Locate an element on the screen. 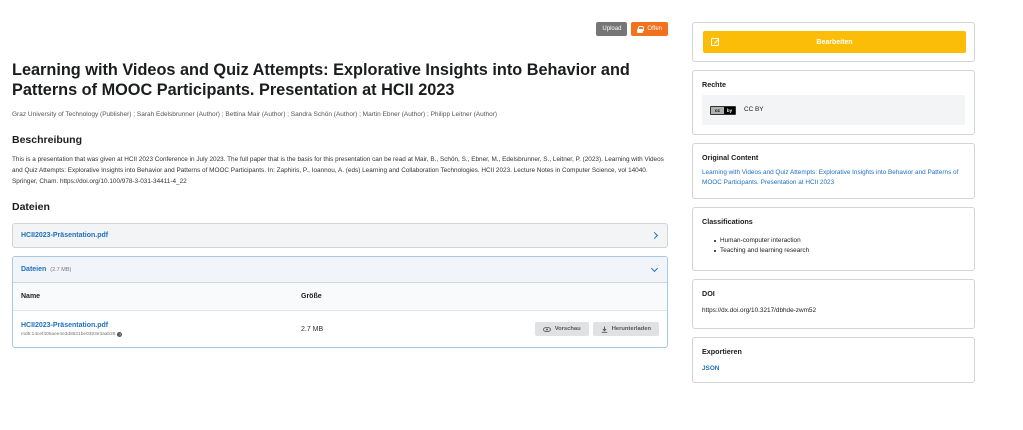 This screenshot has height=430, width=1023. files-table-header: Name Größe is located at coordinates (340, 297).